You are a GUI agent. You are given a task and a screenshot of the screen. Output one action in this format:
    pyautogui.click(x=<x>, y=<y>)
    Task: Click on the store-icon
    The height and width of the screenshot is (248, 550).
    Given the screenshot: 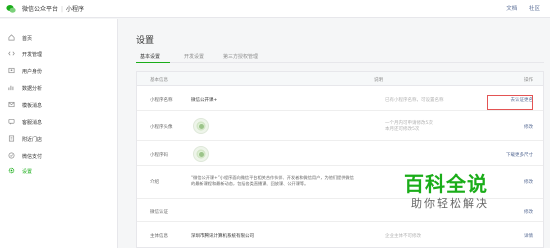 What is the action you would take?
    pyautogui.click(x=11, y=138)
    